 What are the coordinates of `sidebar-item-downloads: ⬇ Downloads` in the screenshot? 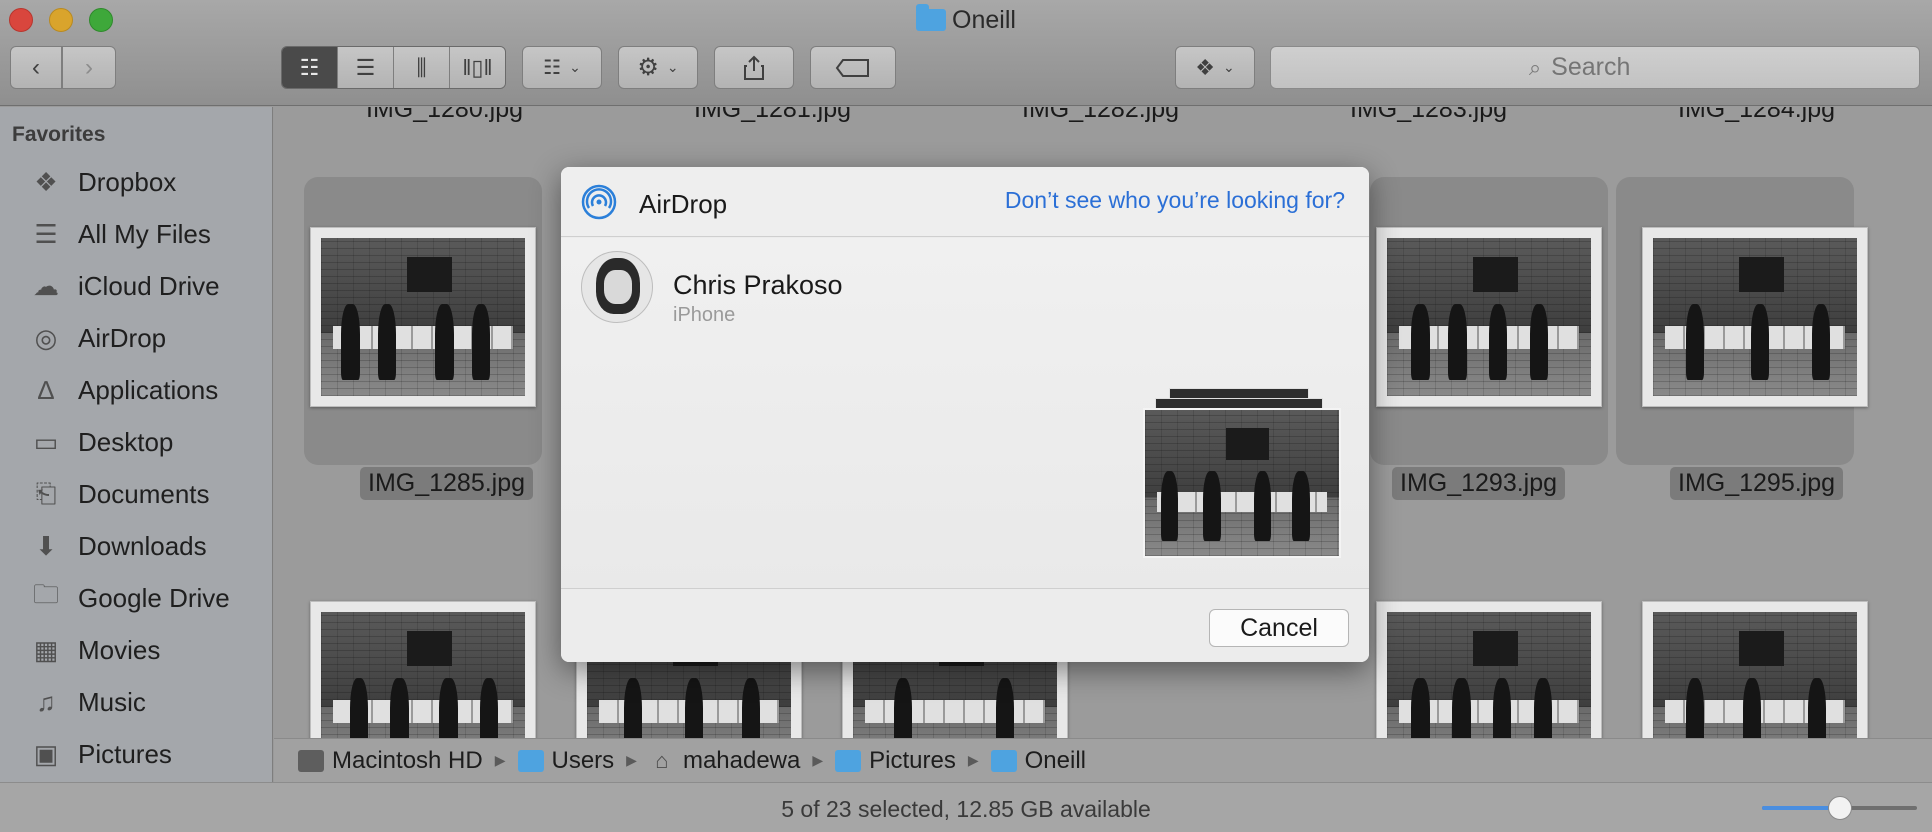 It's located at (117, 546).